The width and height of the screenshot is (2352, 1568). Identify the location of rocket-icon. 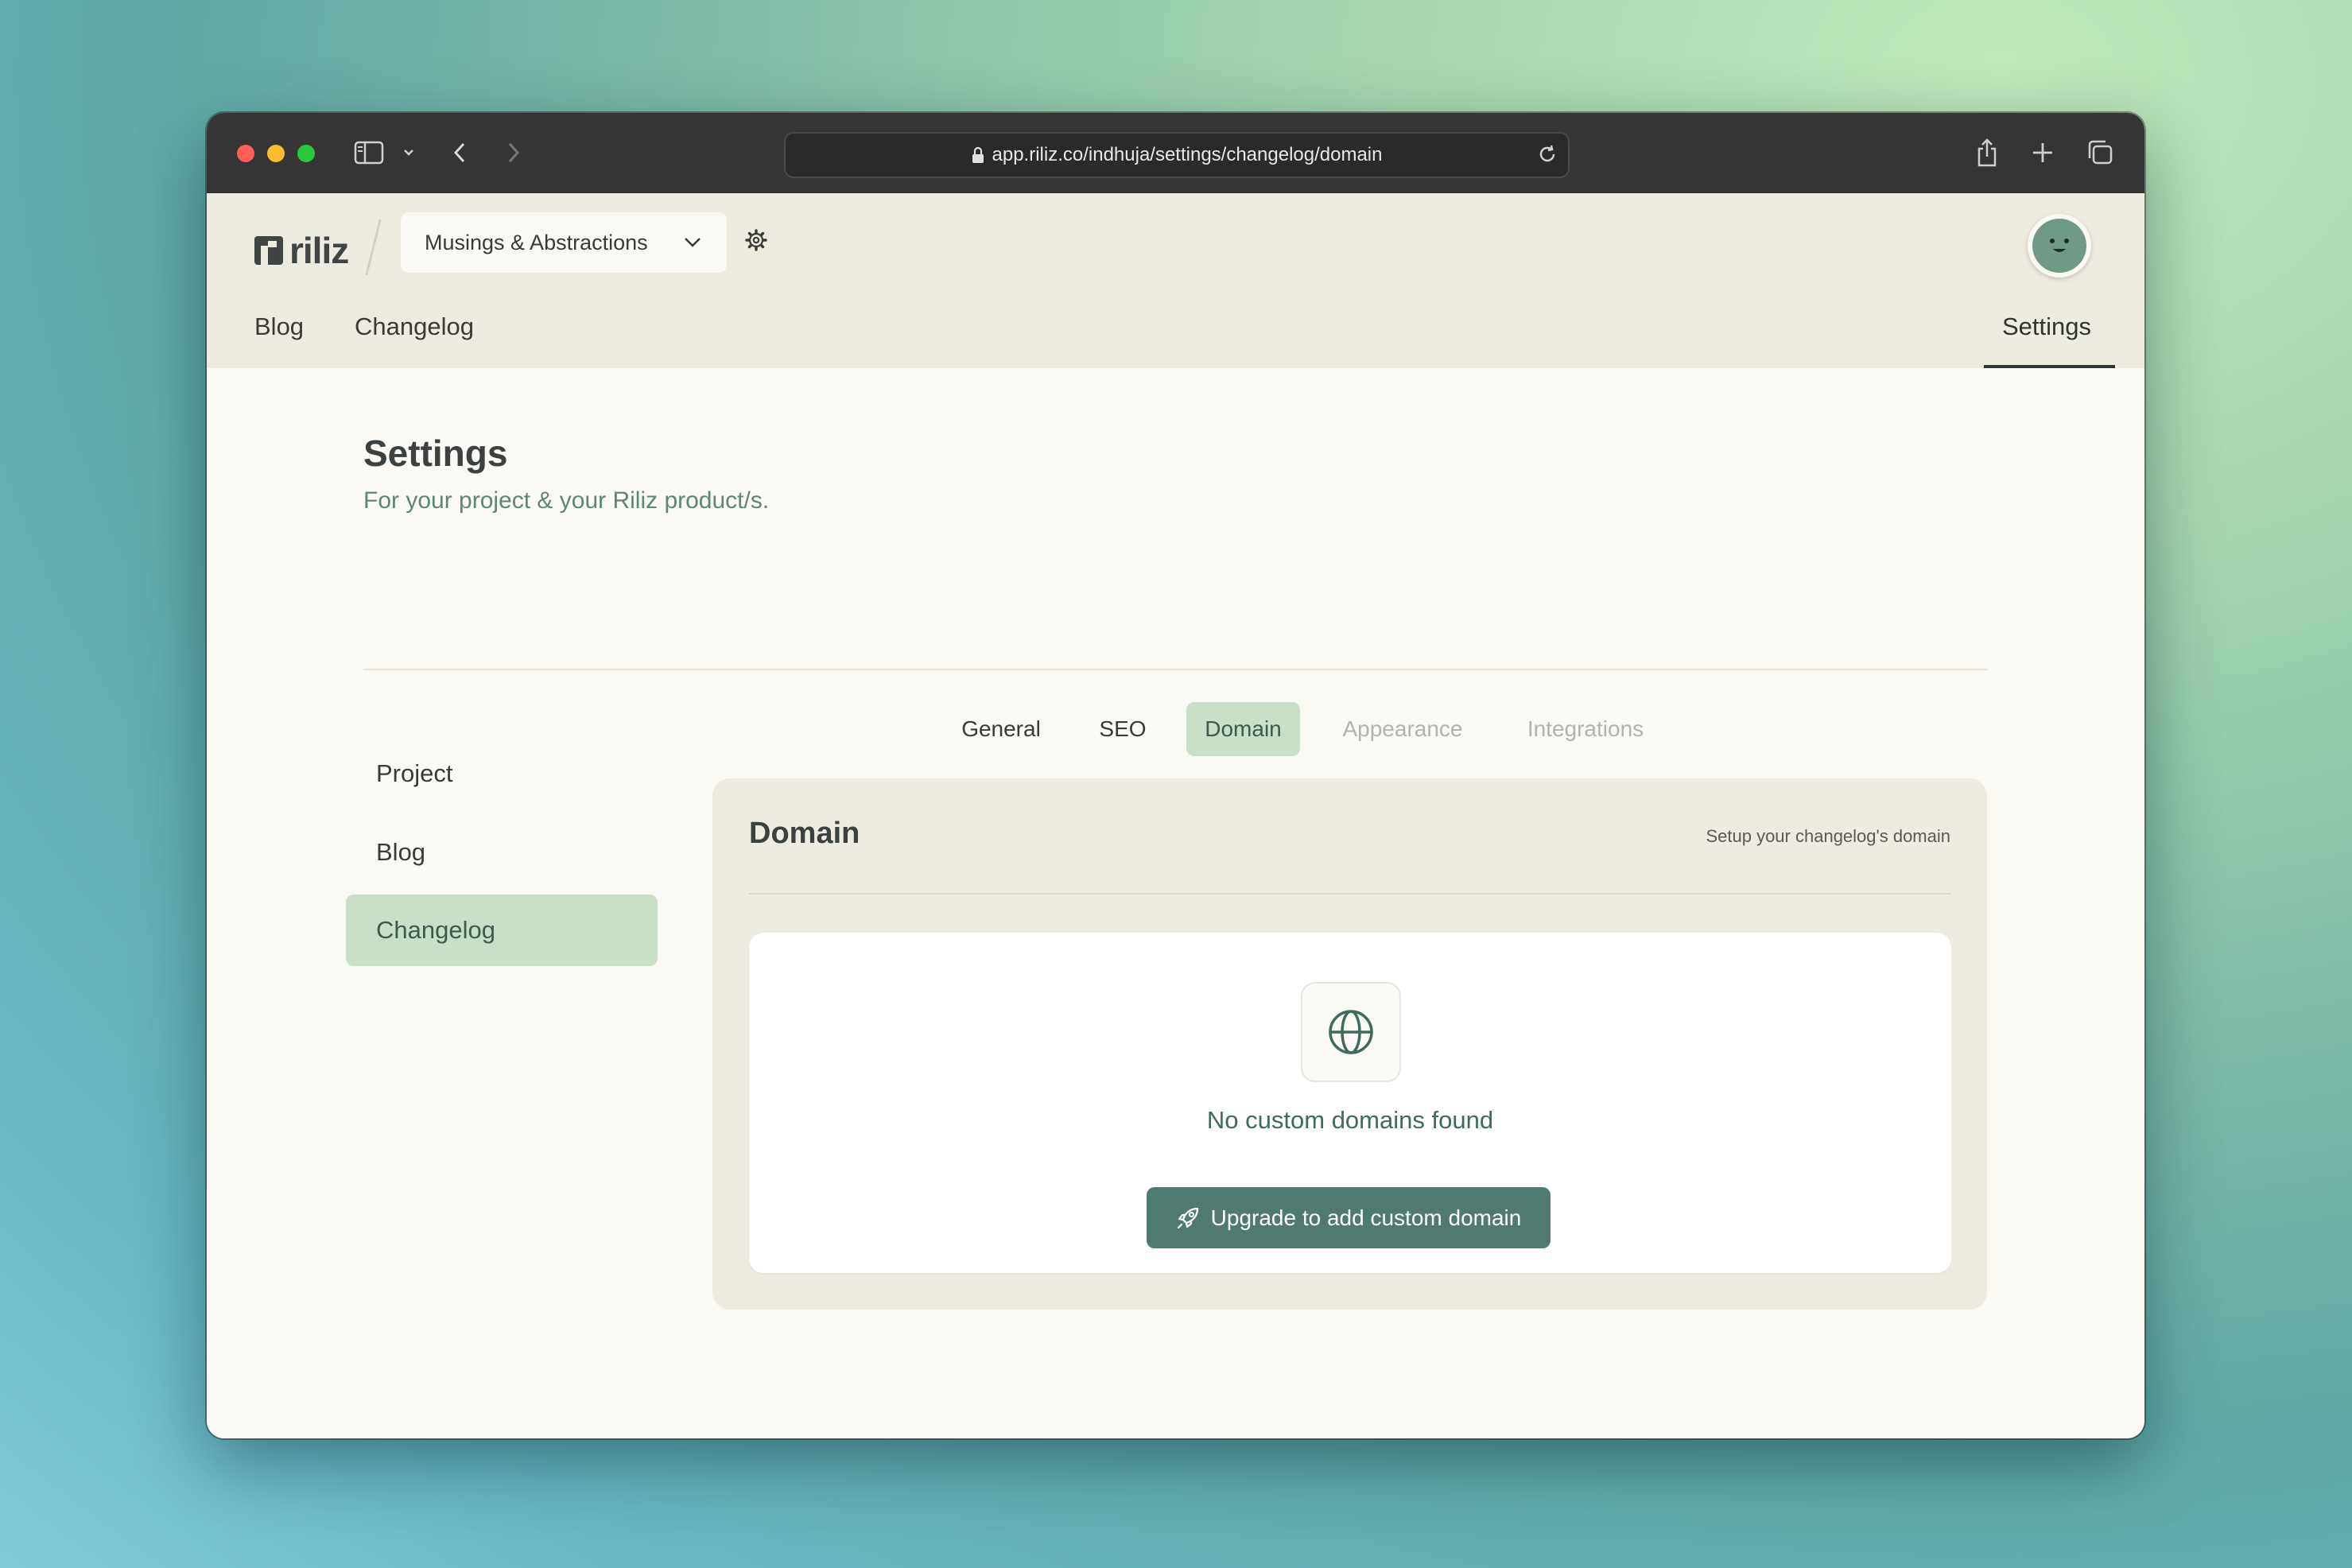
(1188, 1218).